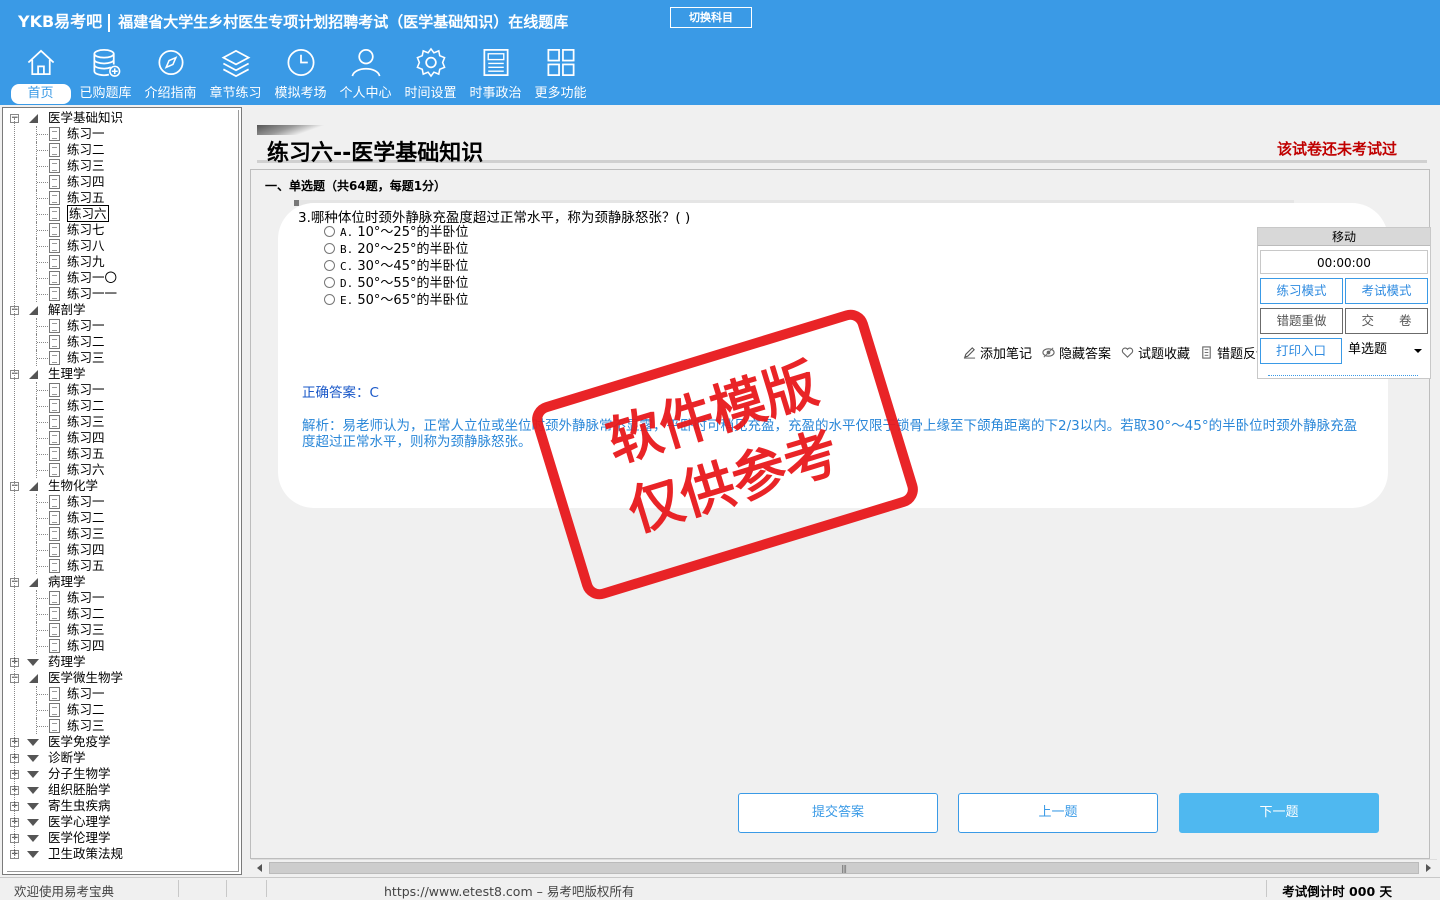  Describe the element at coordinates (300, 75) in the screenshot. I see `nav-item-clock: 模拟考场` at that location.